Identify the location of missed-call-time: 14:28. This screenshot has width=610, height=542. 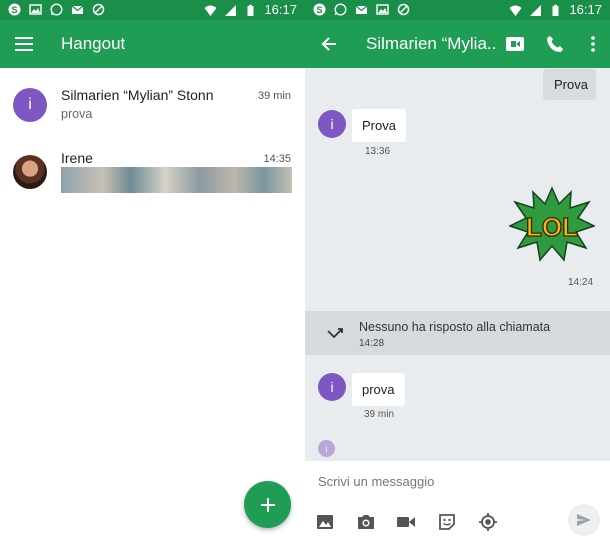
(372, 343).